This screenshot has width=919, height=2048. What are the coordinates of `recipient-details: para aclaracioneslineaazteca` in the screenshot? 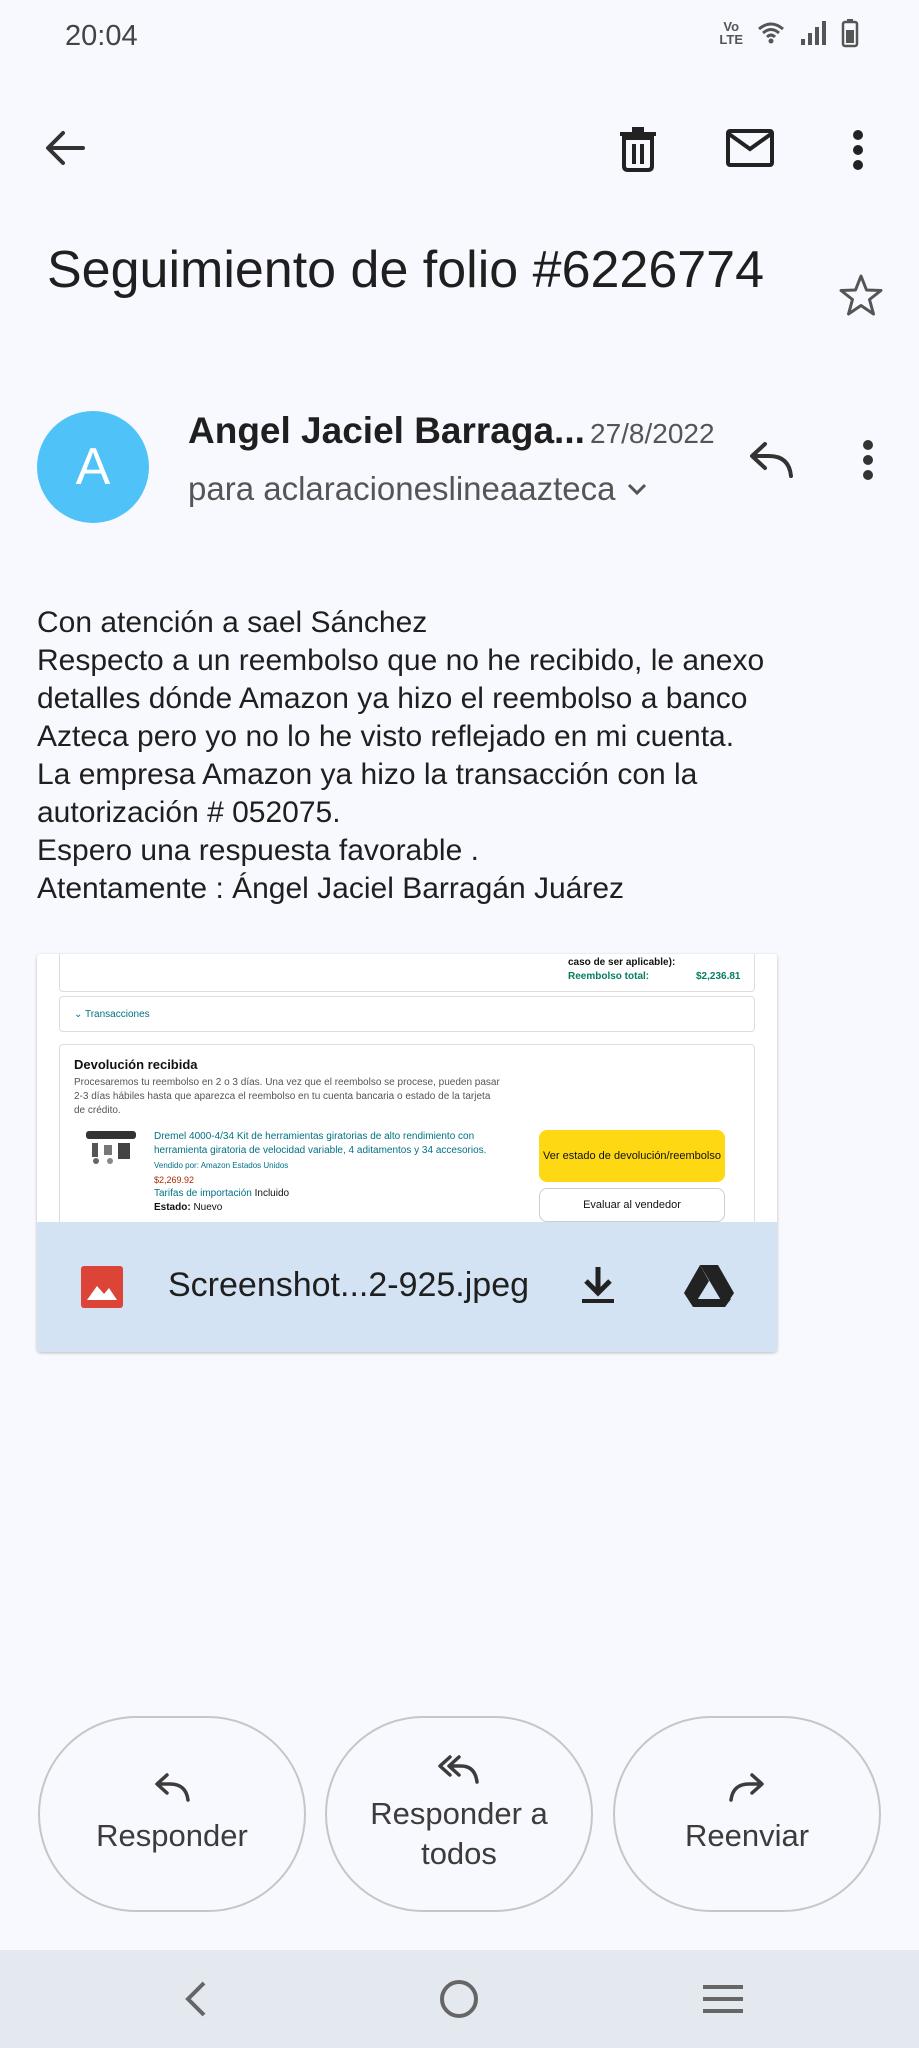 It's located at (418, 489).